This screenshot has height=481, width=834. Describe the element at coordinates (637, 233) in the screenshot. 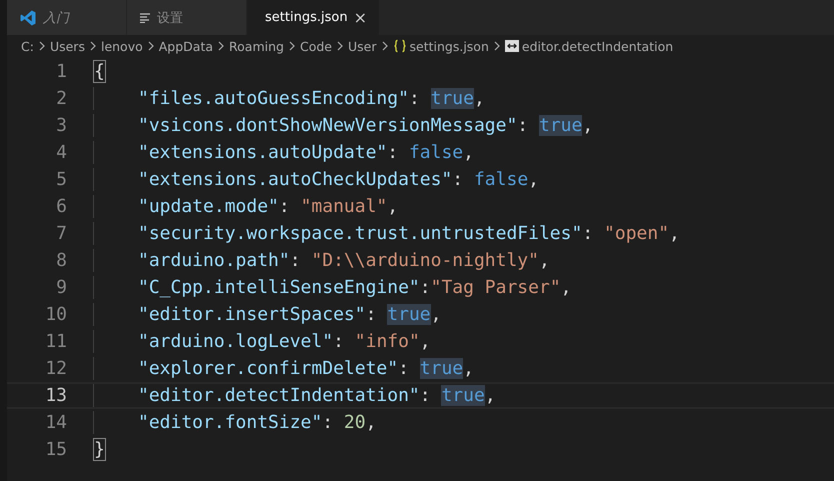

I see `json-value: "open"` at that location.